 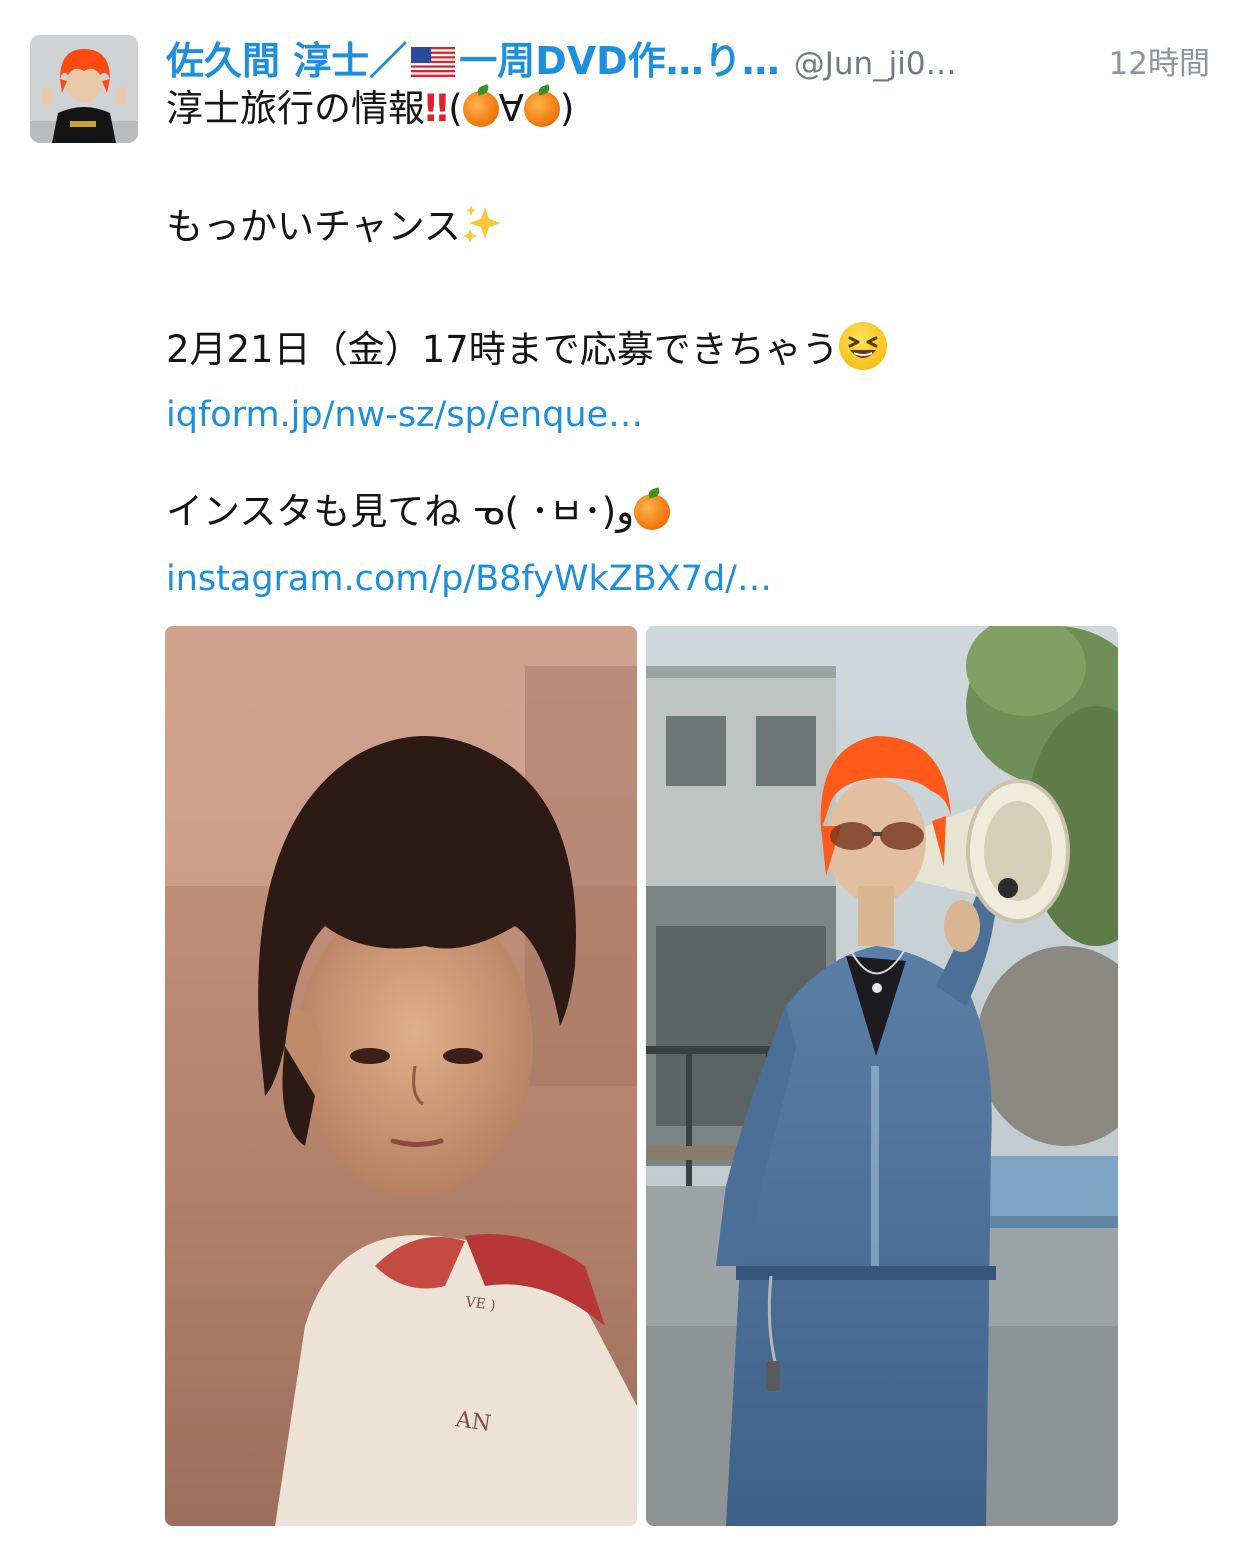 What do you see at coordinates (502, 349) in the screenshot?
I see `line3-text: 2月21日（金）17時まで応募できちゃう` at bounding box center [502, 349].